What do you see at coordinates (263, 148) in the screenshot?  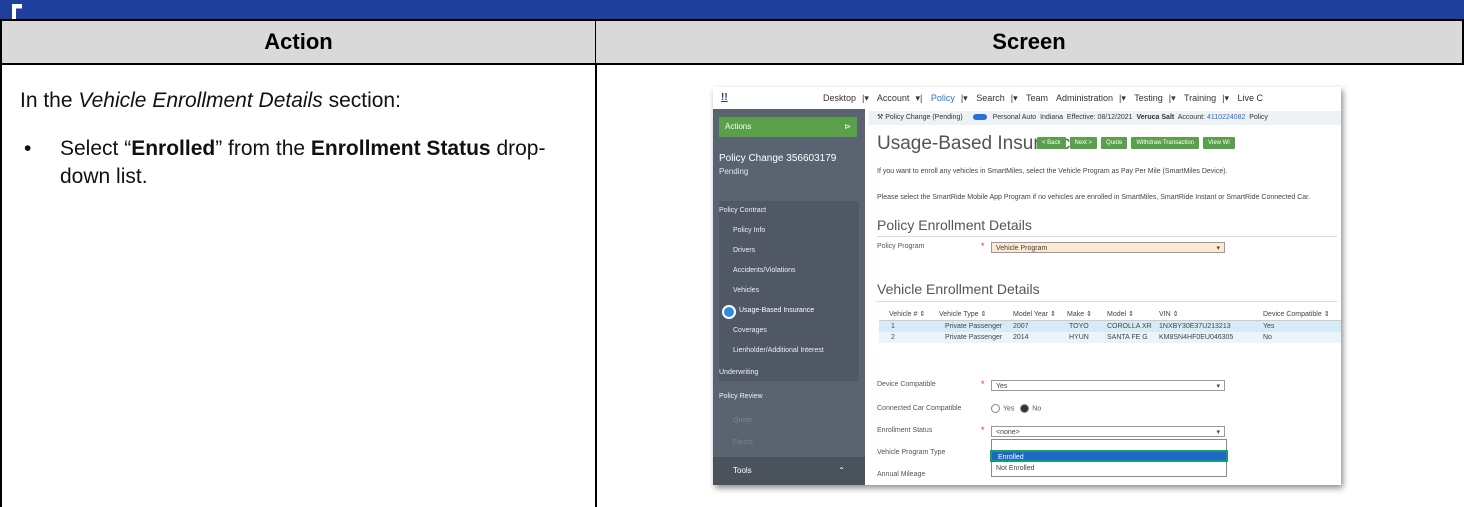 I see `bullet-text-2: ” from the` at bounding box center [263, 148].